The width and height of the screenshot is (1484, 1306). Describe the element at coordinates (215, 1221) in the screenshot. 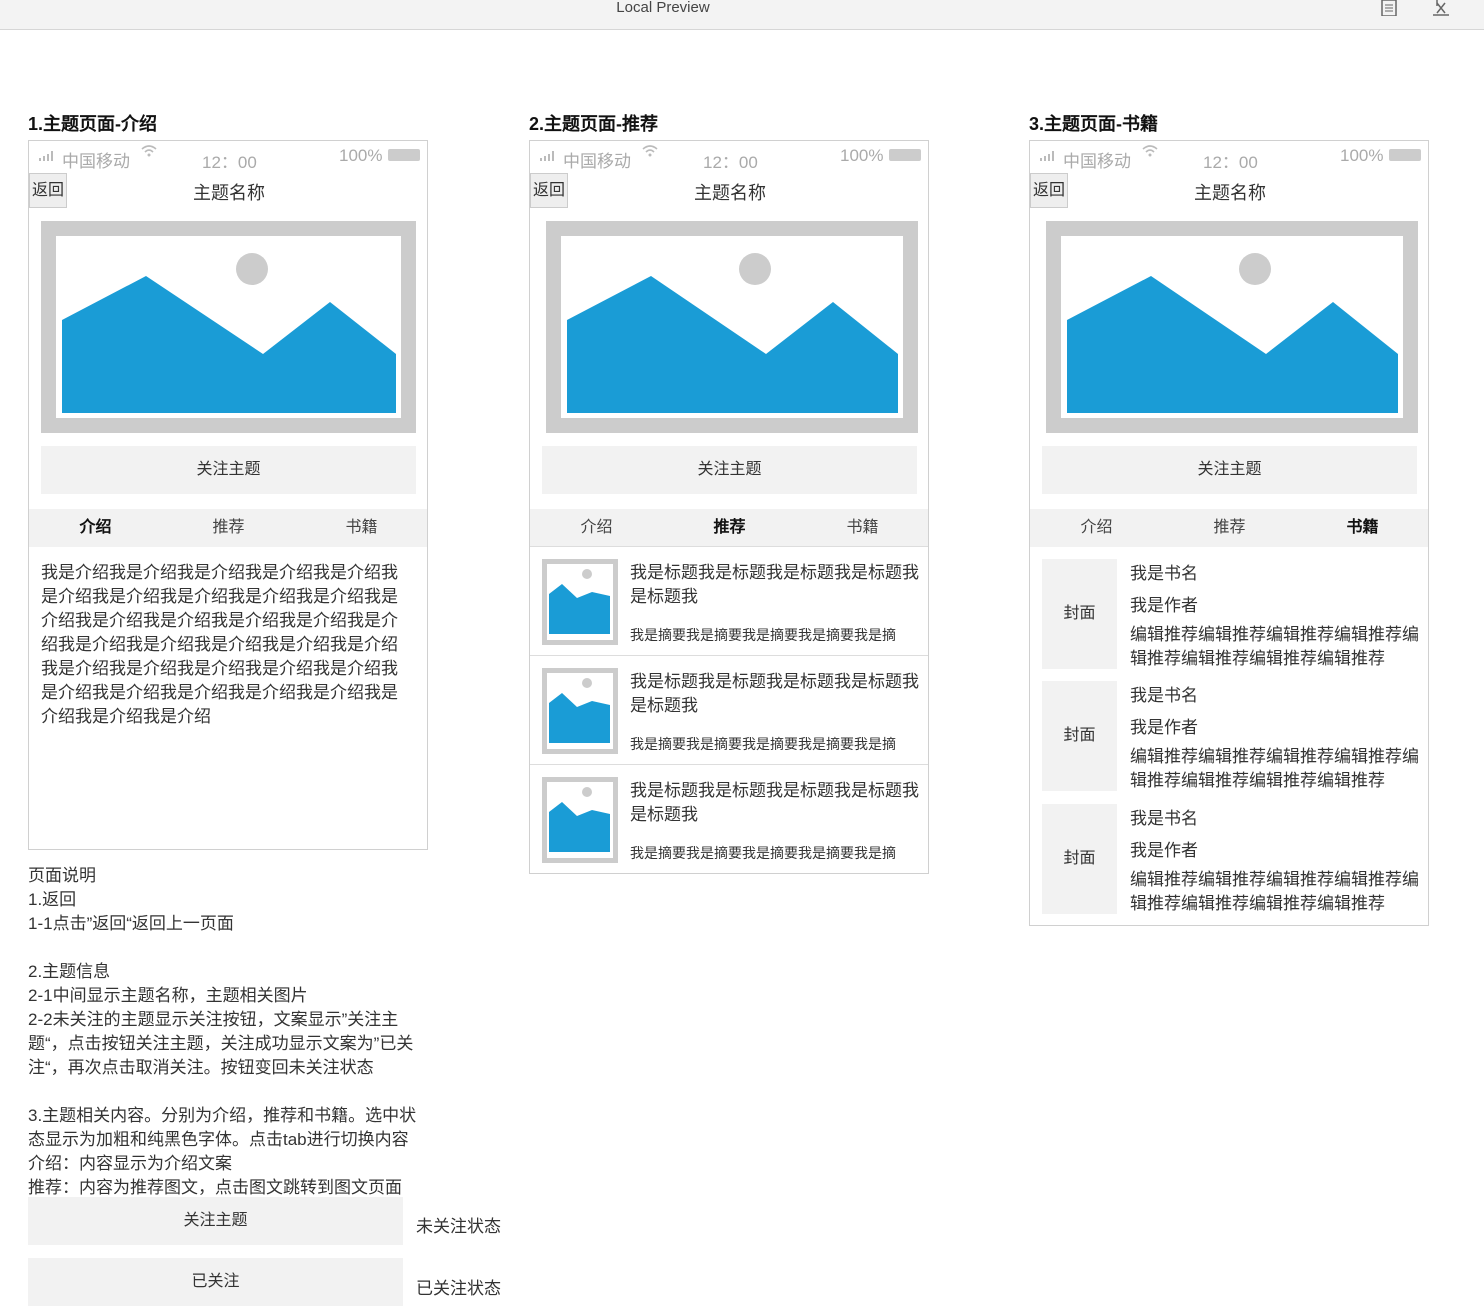

I see `follow-button-unfollowed: 关注主题` at that location.